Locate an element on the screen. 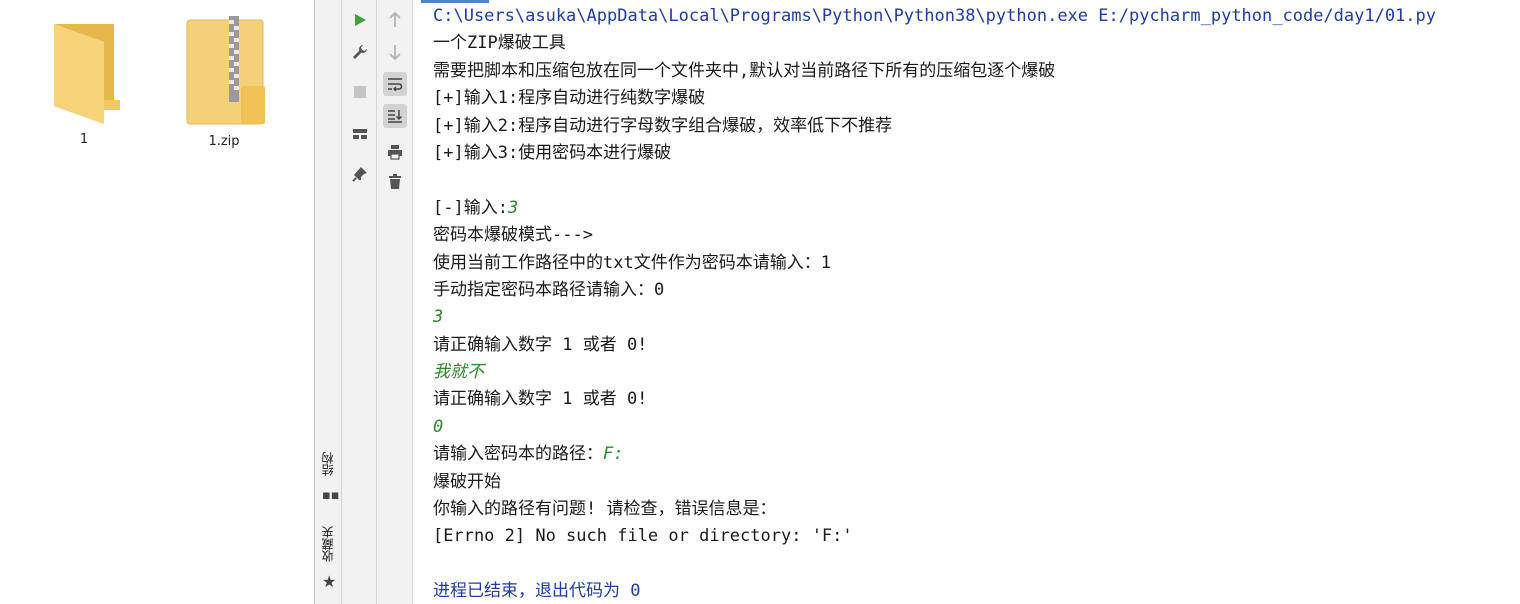 The image size is (1520, 604). desktop-item-zip: 1.zip is located at coordinates (224, 81).